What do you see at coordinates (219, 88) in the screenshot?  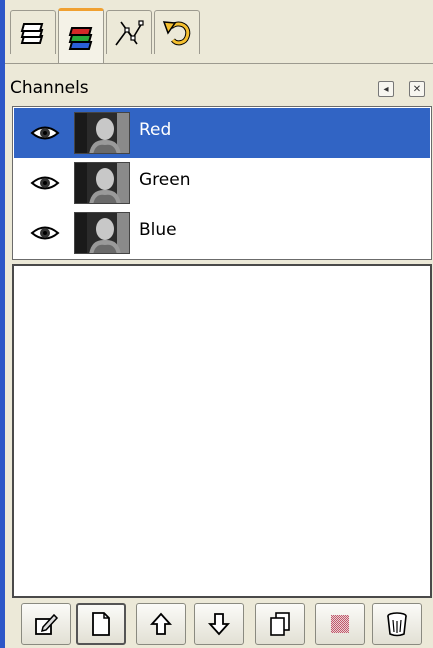 I see `panel-header: Channels ◂ ✕` at bounding box center [219, 88].